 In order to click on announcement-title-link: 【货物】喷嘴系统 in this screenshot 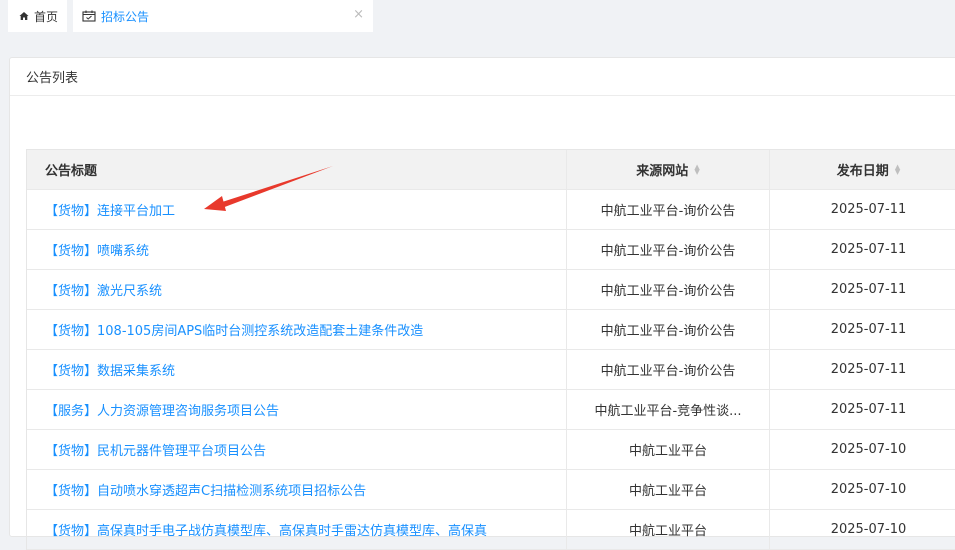, I will do `click(97, 249)`.